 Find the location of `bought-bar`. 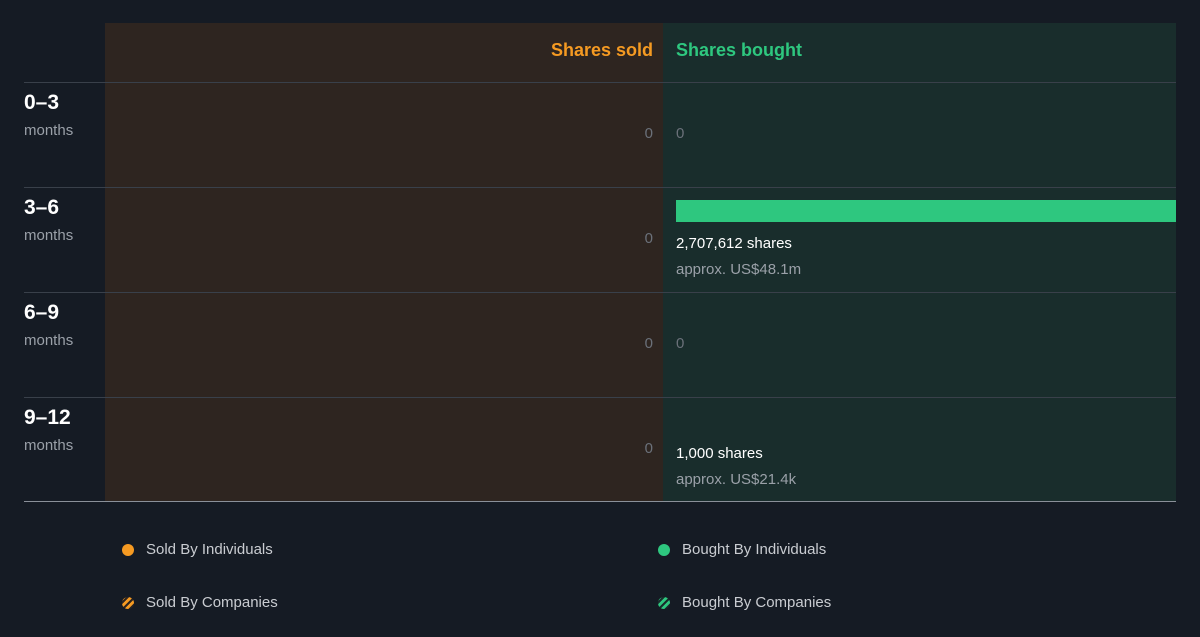

bought-bar is located at coordinates (926, 211).